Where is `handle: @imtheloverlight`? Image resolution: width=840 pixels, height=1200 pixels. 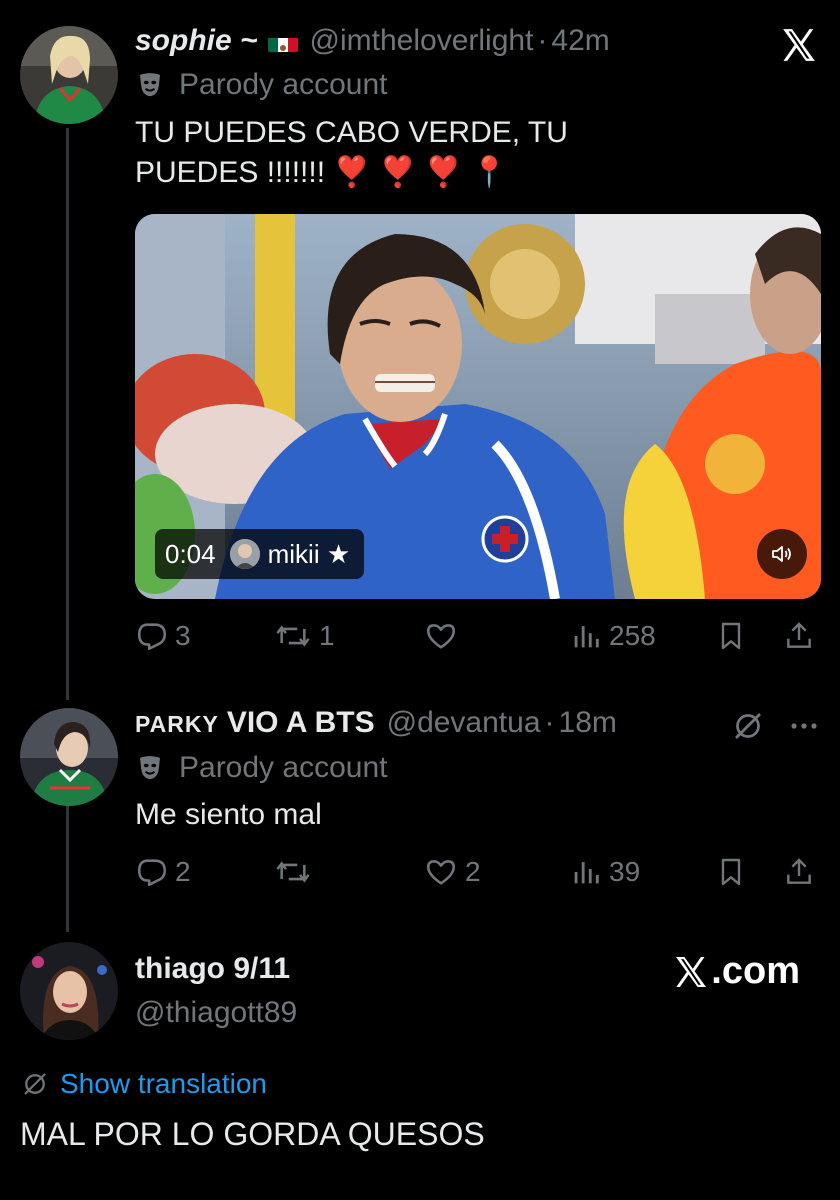 handle: @imtheloverlight is located at coordinates (422, 41).